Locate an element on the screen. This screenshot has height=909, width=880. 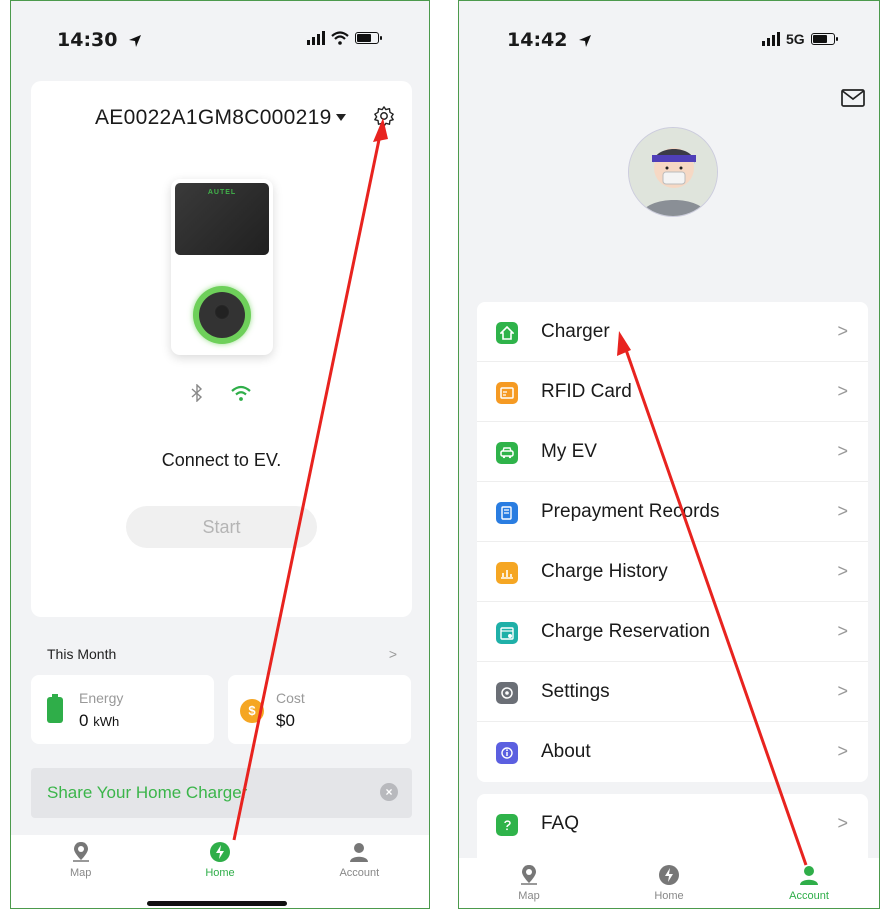
menu-item-charger: Charger > is located at coordinates (672, 332).